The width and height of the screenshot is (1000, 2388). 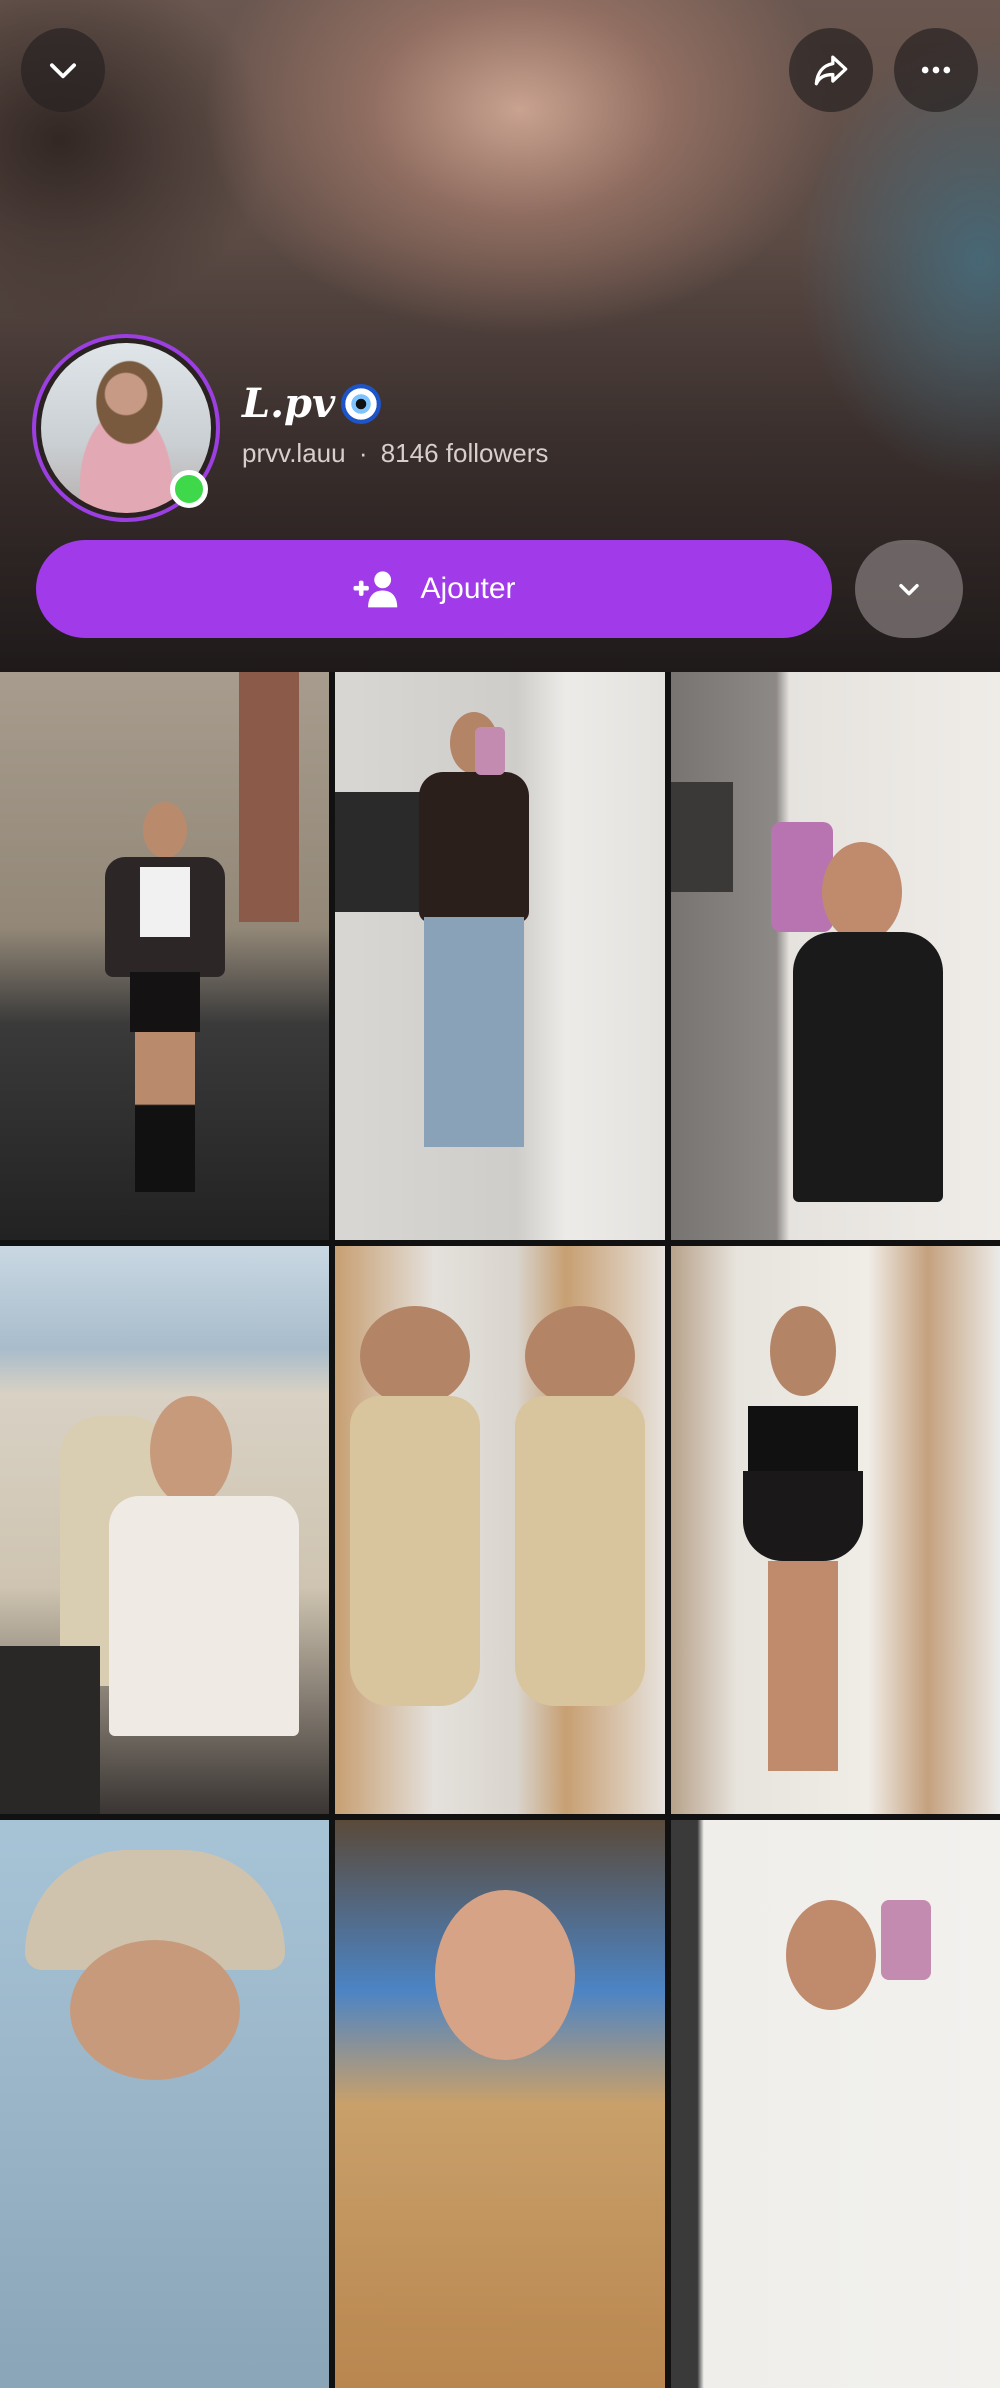 I want to click on display-name: L.pv, so click(x=312, y=403).